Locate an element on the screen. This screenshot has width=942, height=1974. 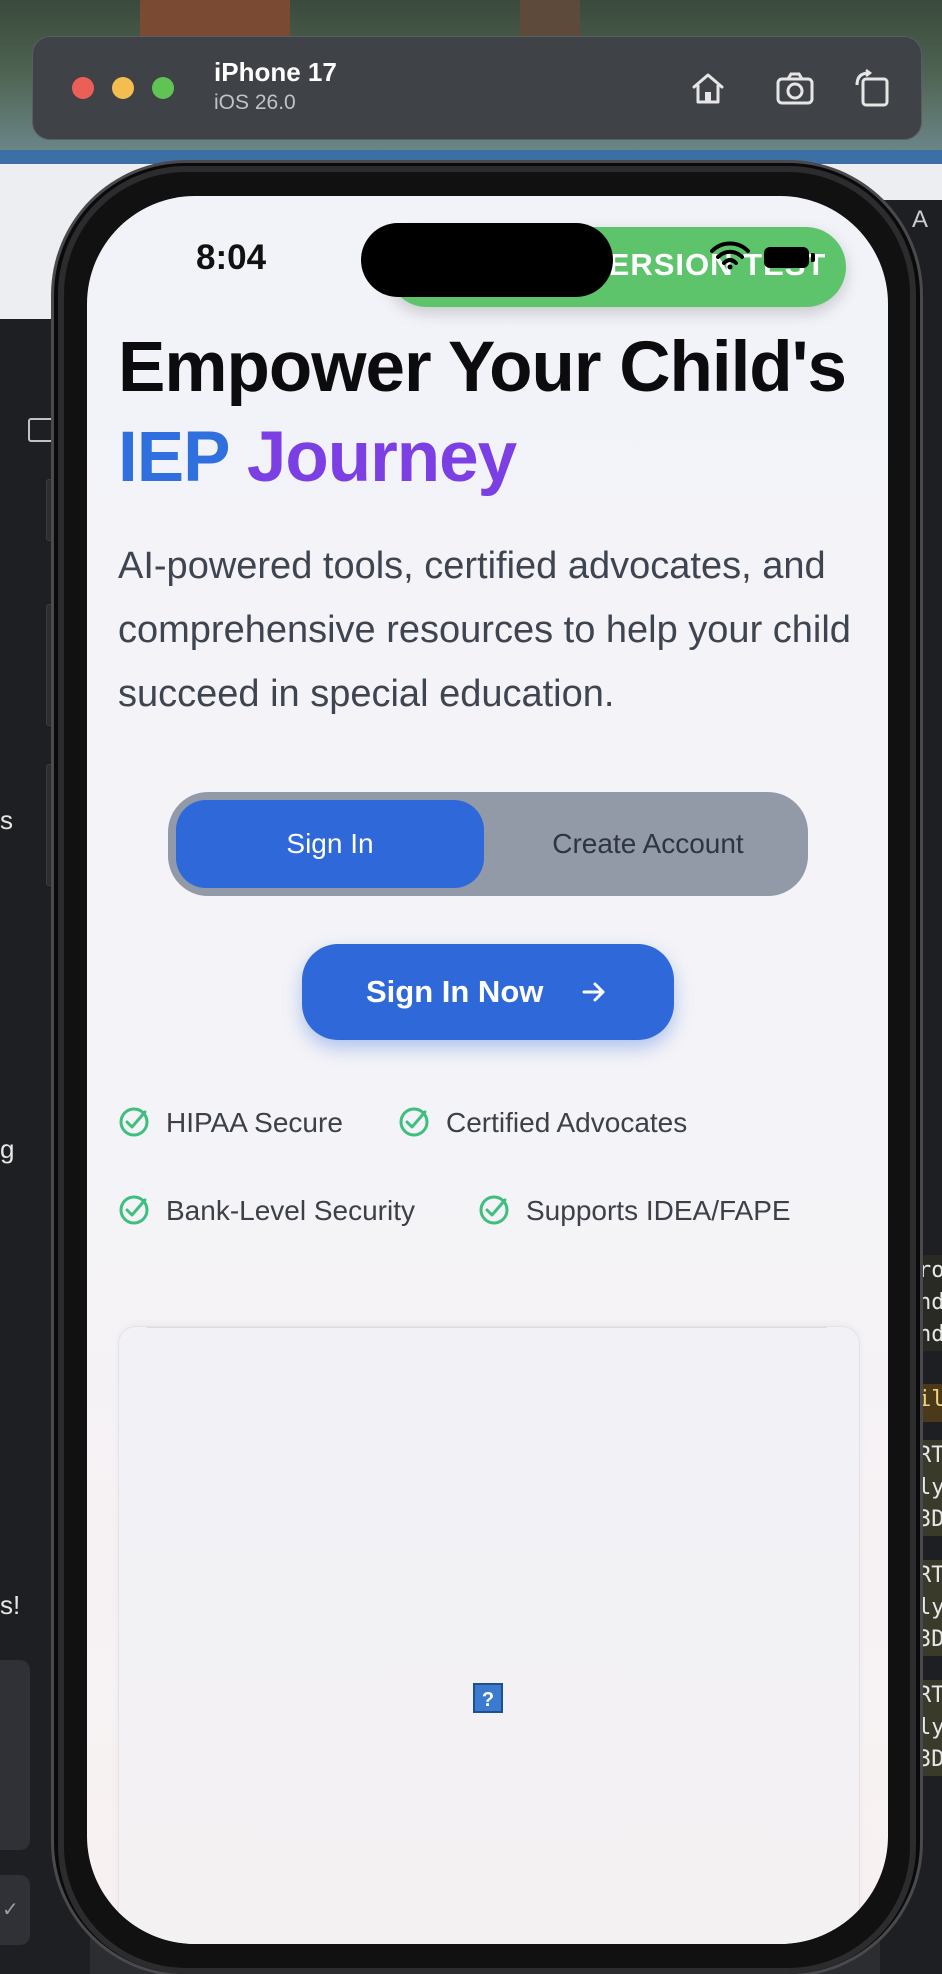
trust-badge-label: Bank-Level Security is located at coordinates (291, 1210).